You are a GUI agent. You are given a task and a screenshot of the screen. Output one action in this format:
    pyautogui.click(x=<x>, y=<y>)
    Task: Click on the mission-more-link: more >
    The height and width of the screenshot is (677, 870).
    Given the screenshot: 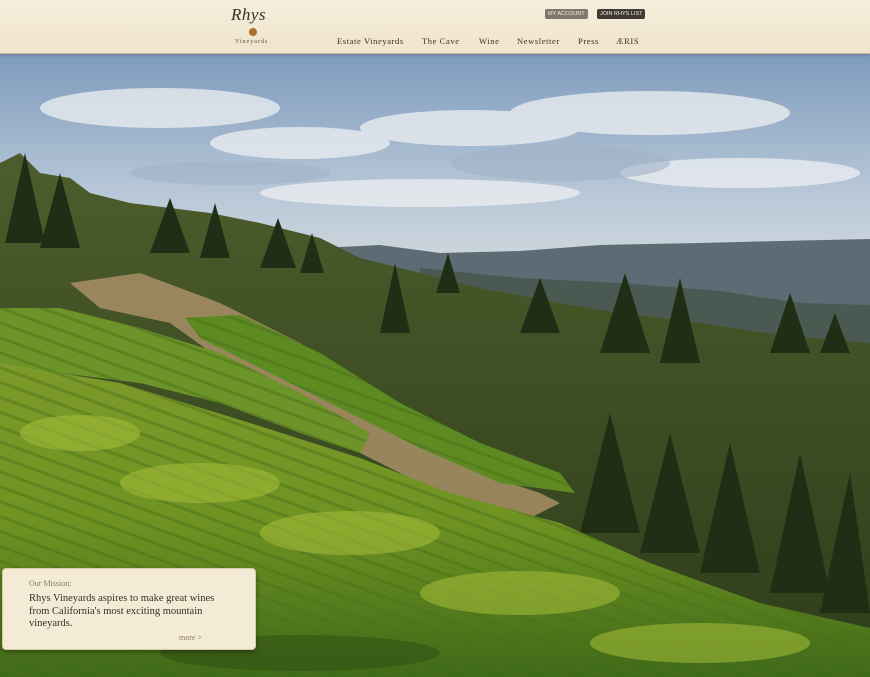 What is the action you would take?
    pyautogui.click(x=190, y=637)
    